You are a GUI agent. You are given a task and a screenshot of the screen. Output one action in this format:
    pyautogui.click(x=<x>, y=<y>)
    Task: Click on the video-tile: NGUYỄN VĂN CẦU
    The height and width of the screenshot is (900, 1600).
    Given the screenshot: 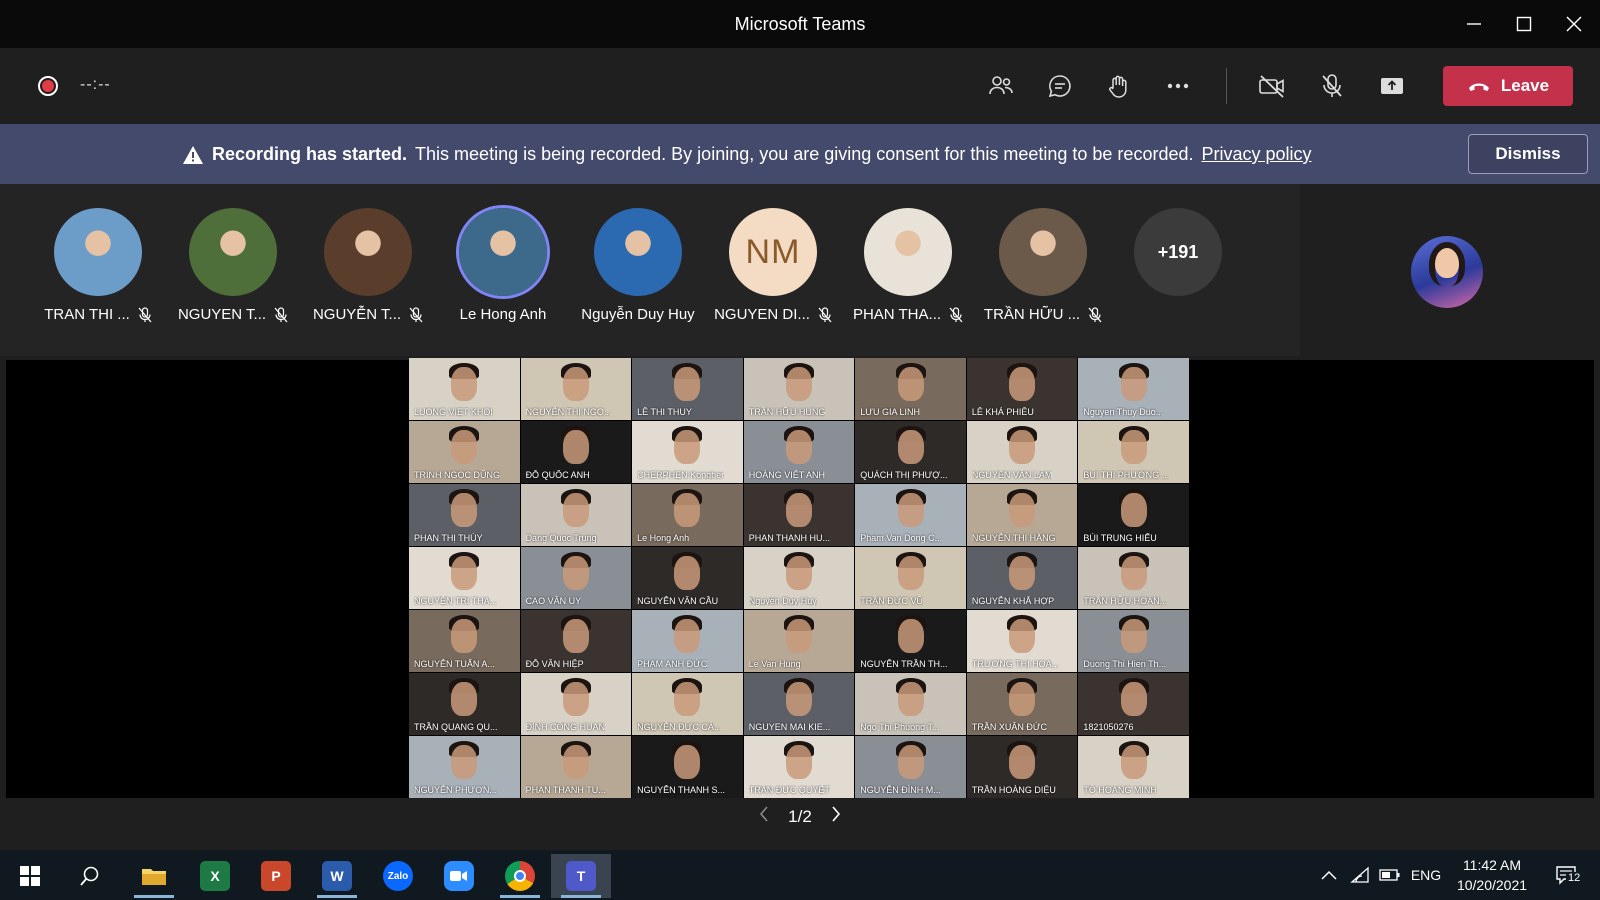 What is the action you would take?
    pyautogui.click(x=687, y=578)
    